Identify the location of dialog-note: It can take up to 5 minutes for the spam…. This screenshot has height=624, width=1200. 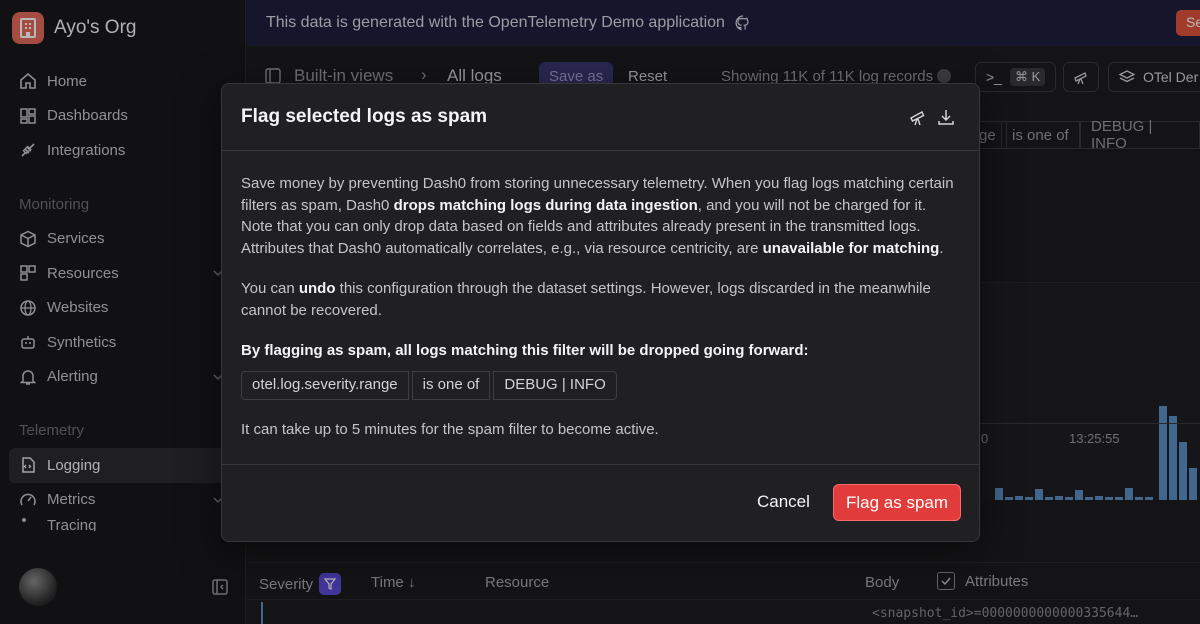
(450, 429).